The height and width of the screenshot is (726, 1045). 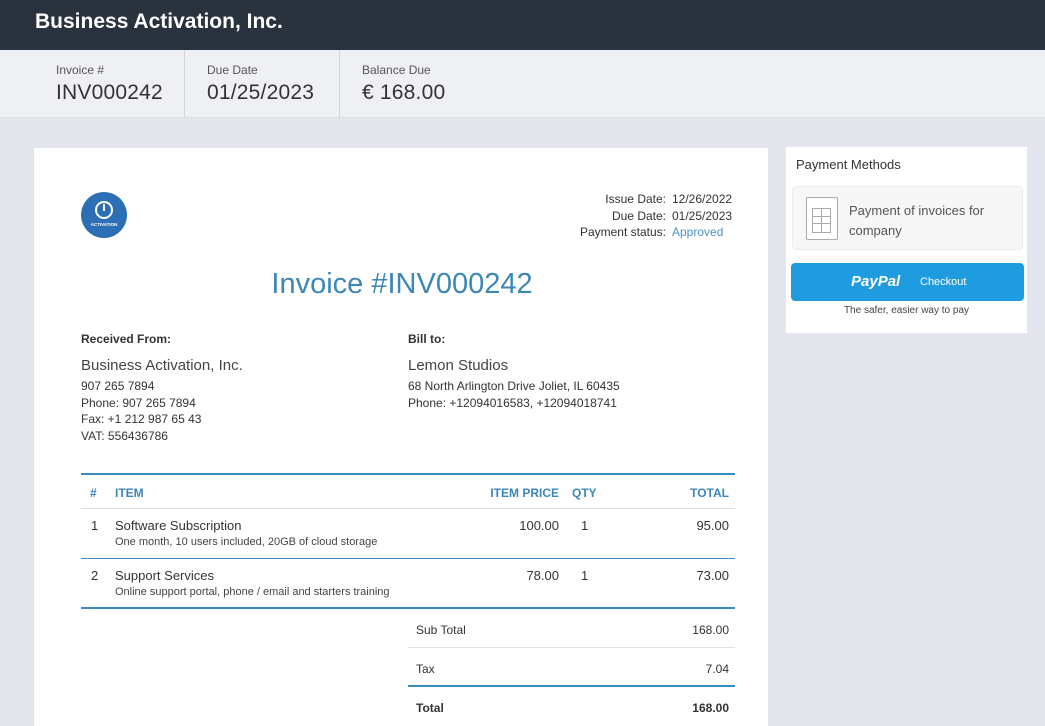 What do you see at coordinates (522, 25) in the screenshot?
I see `top-bar: Business Activation, Inc.` at bounding box center [522, 25].